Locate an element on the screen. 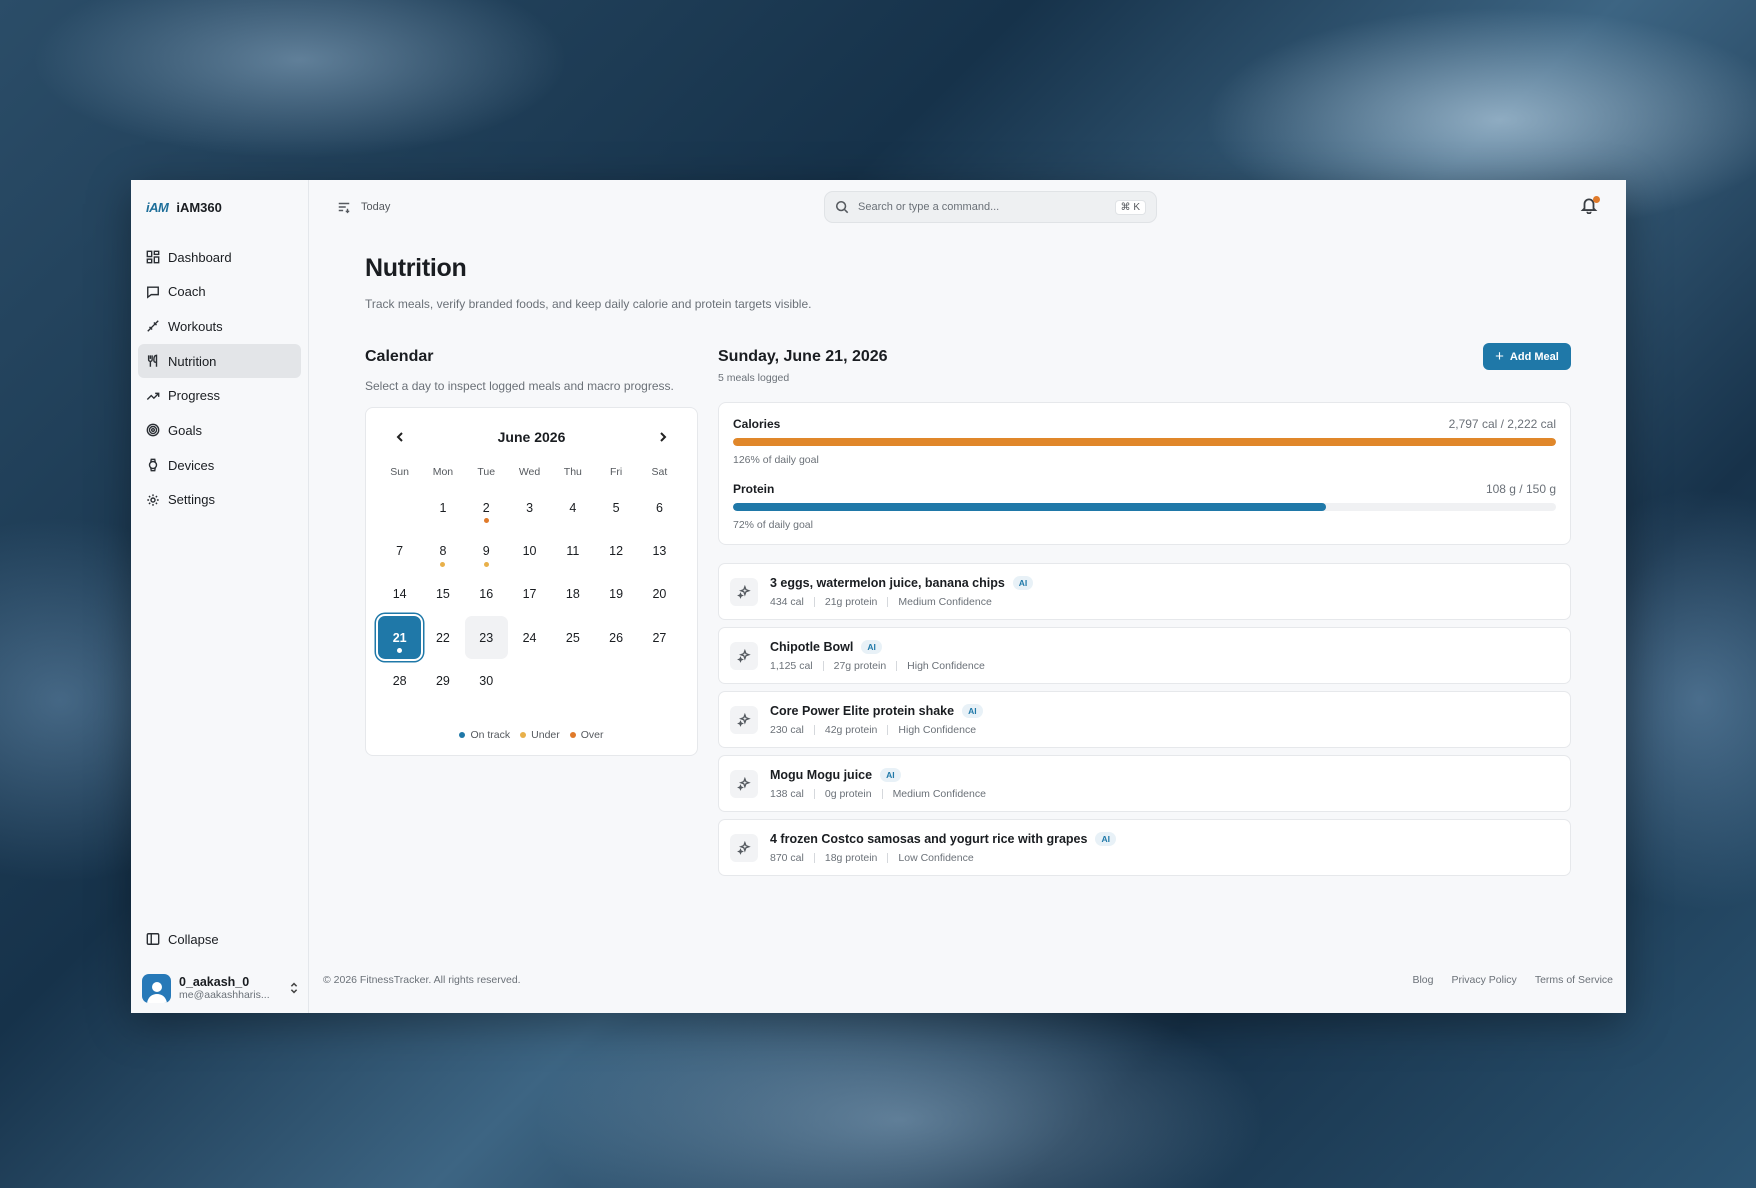 This screenshot has height=1188, width=1756. calendar-day: 17 is located at coordinates (529, 594).